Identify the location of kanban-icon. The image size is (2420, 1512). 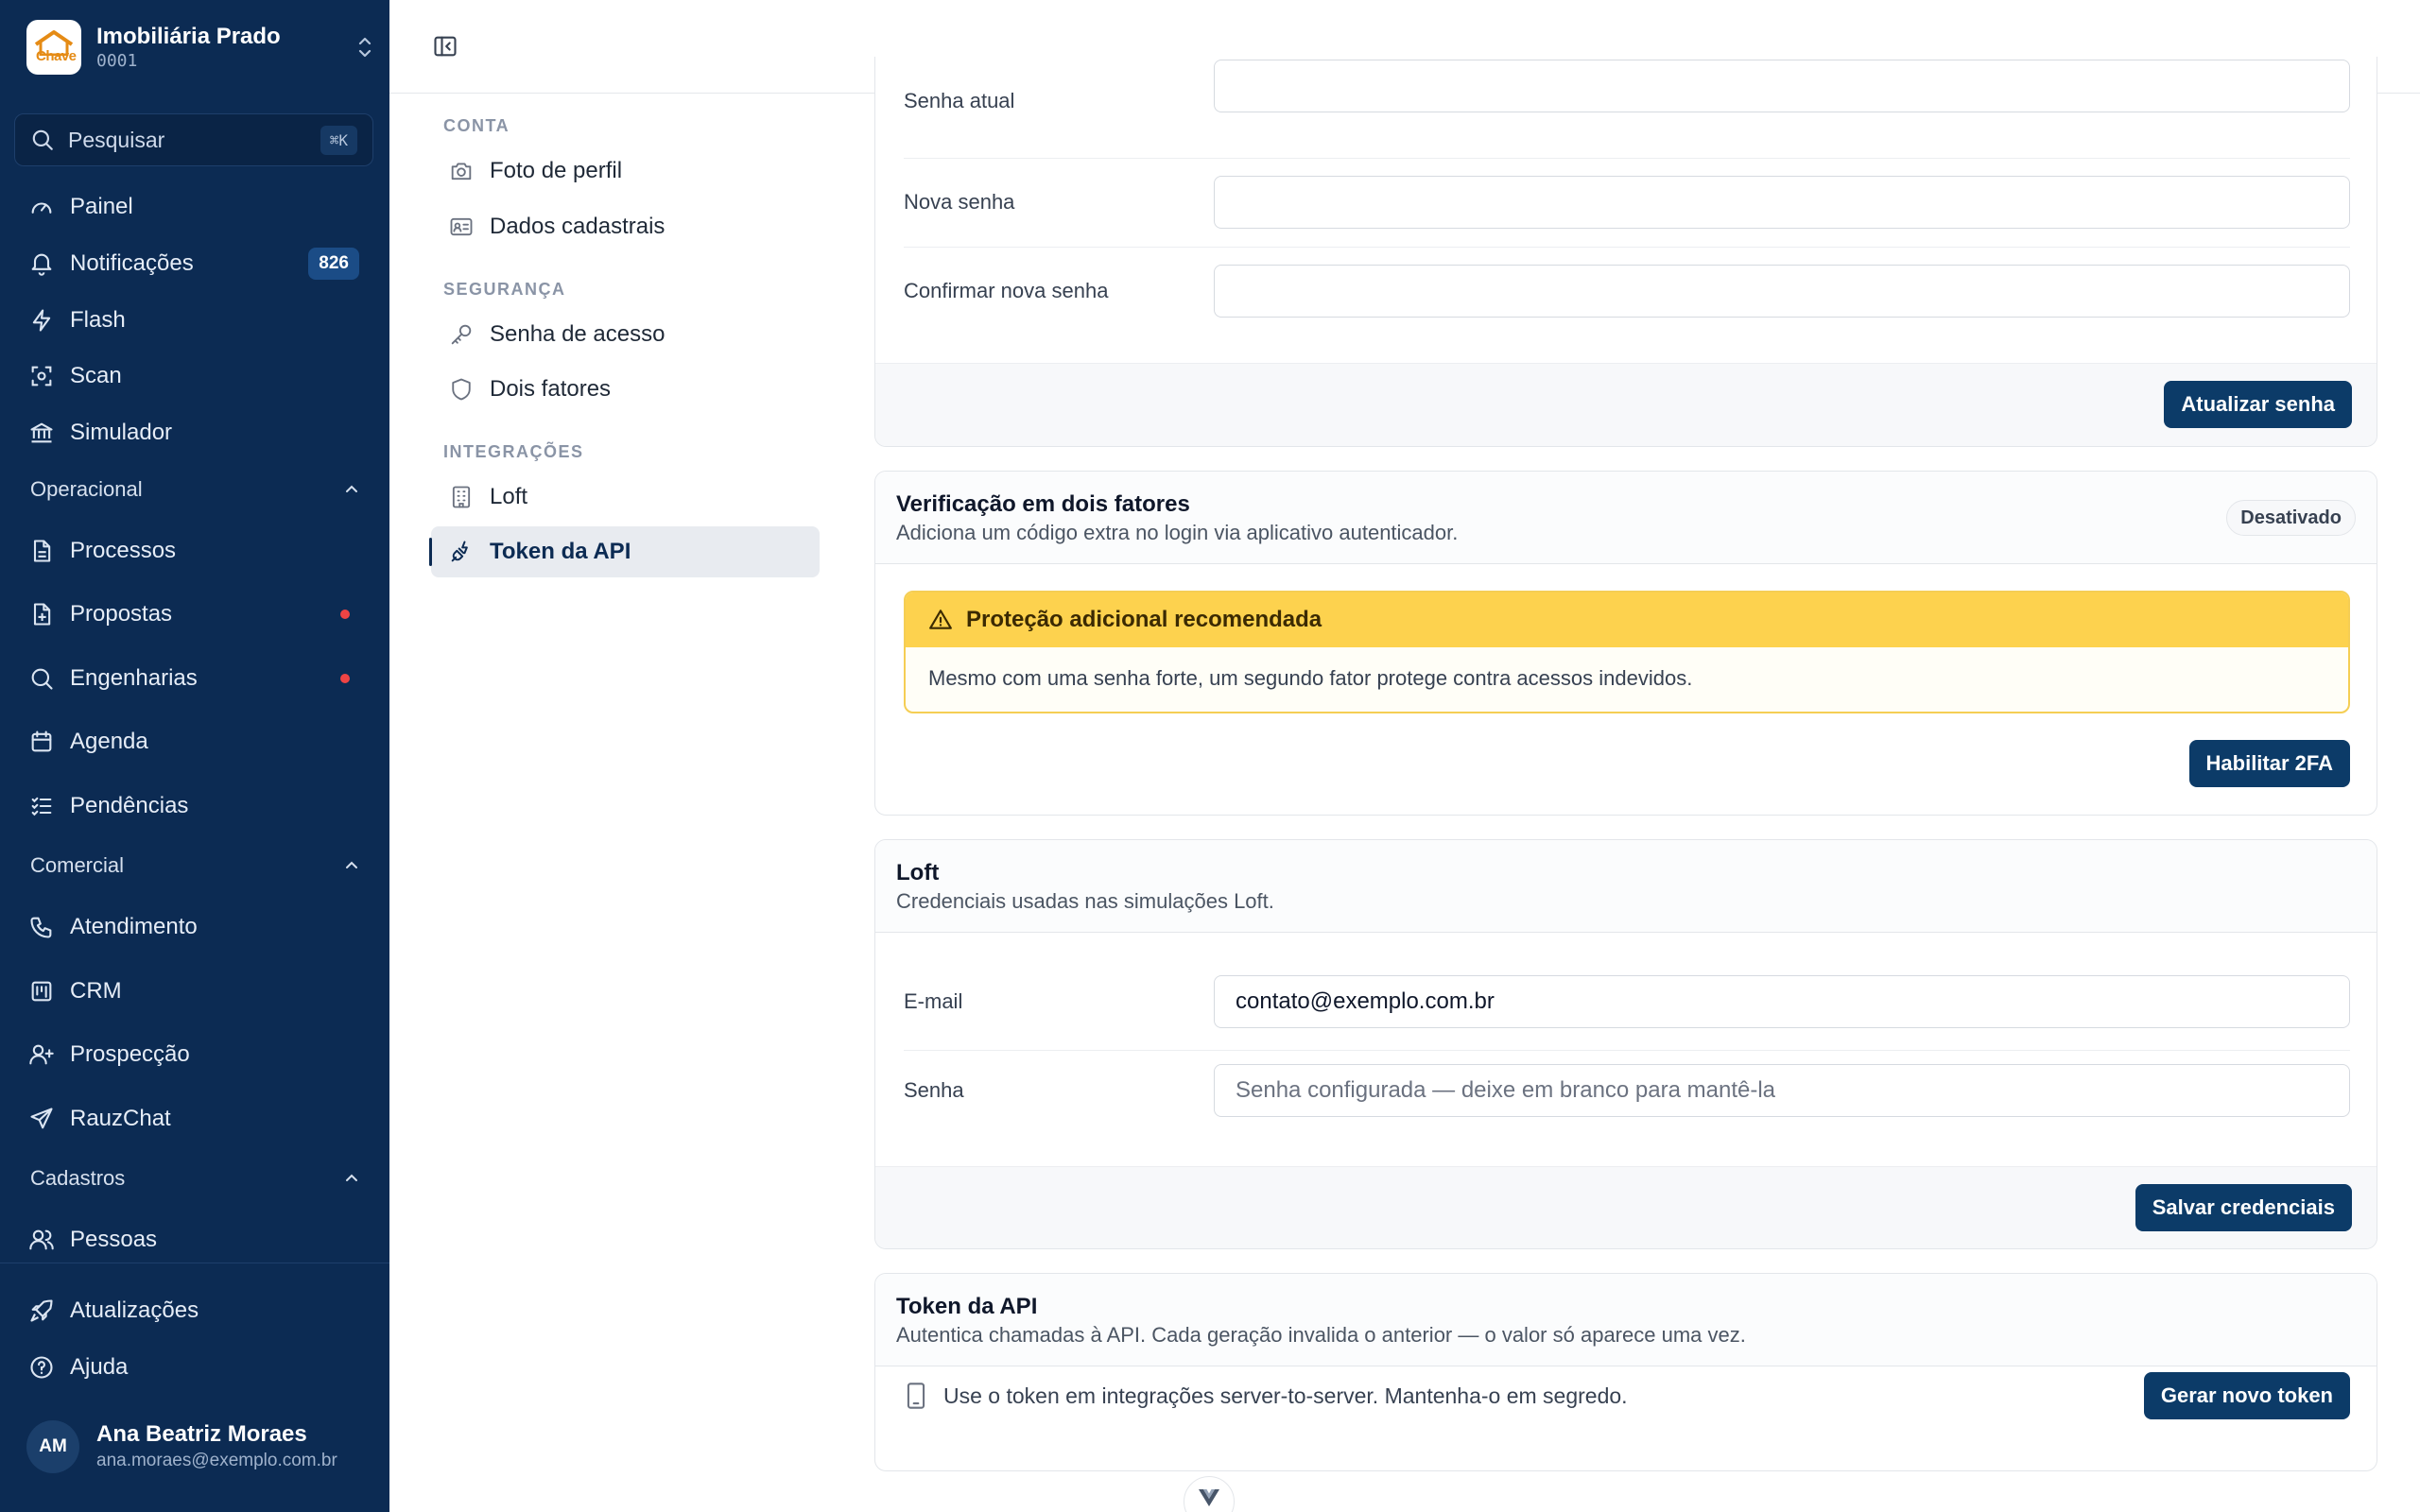
(41, 991).